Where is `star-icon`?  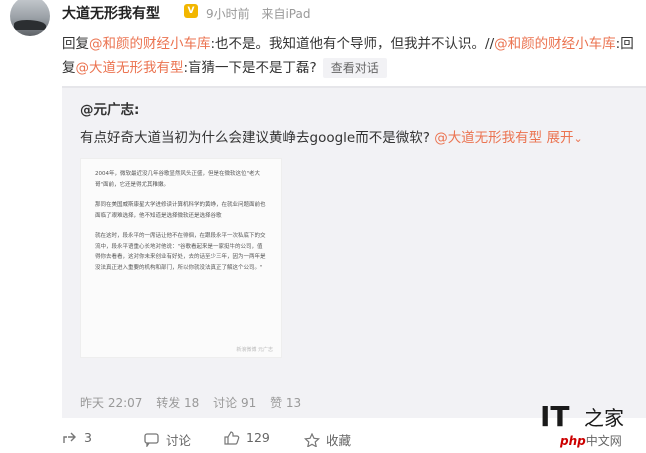 star-icon is located at coordinates (312, 439).